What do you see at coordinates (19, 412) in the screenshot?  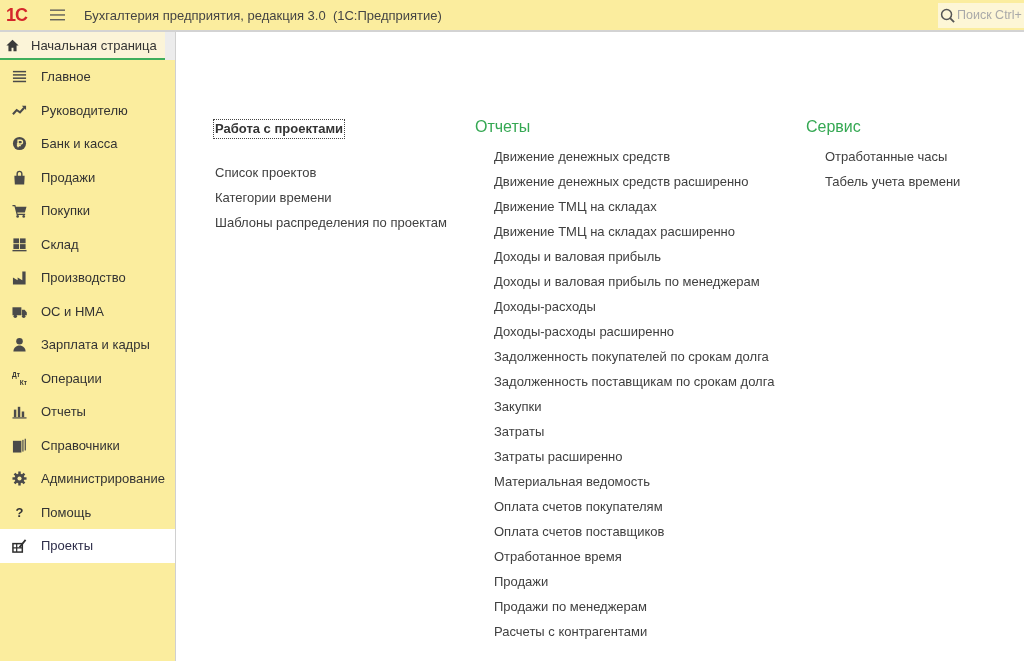 I see `bar-chart-icon` at bounding box center [19, 412].